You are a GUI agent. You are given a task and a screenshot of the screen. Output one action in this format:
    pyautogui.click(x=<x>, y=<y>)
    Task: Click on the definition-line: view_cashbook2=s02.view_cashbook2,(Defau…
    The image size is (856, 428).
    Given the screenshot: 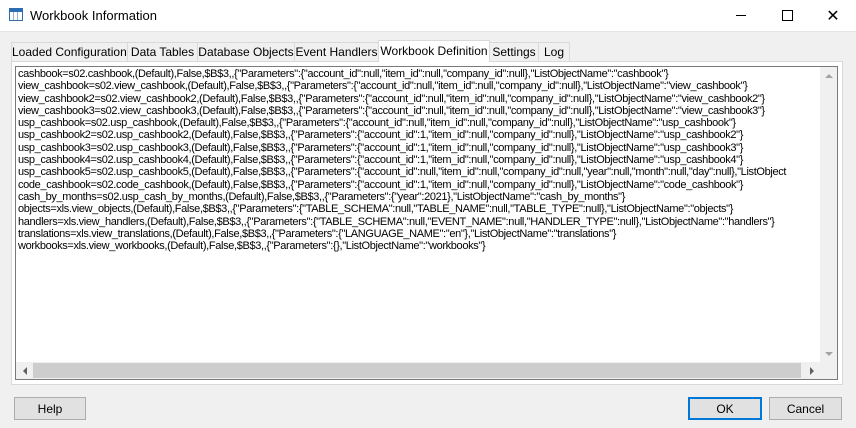 What is the action you would take?
    pyautogui.click(x=391, y=98)
    